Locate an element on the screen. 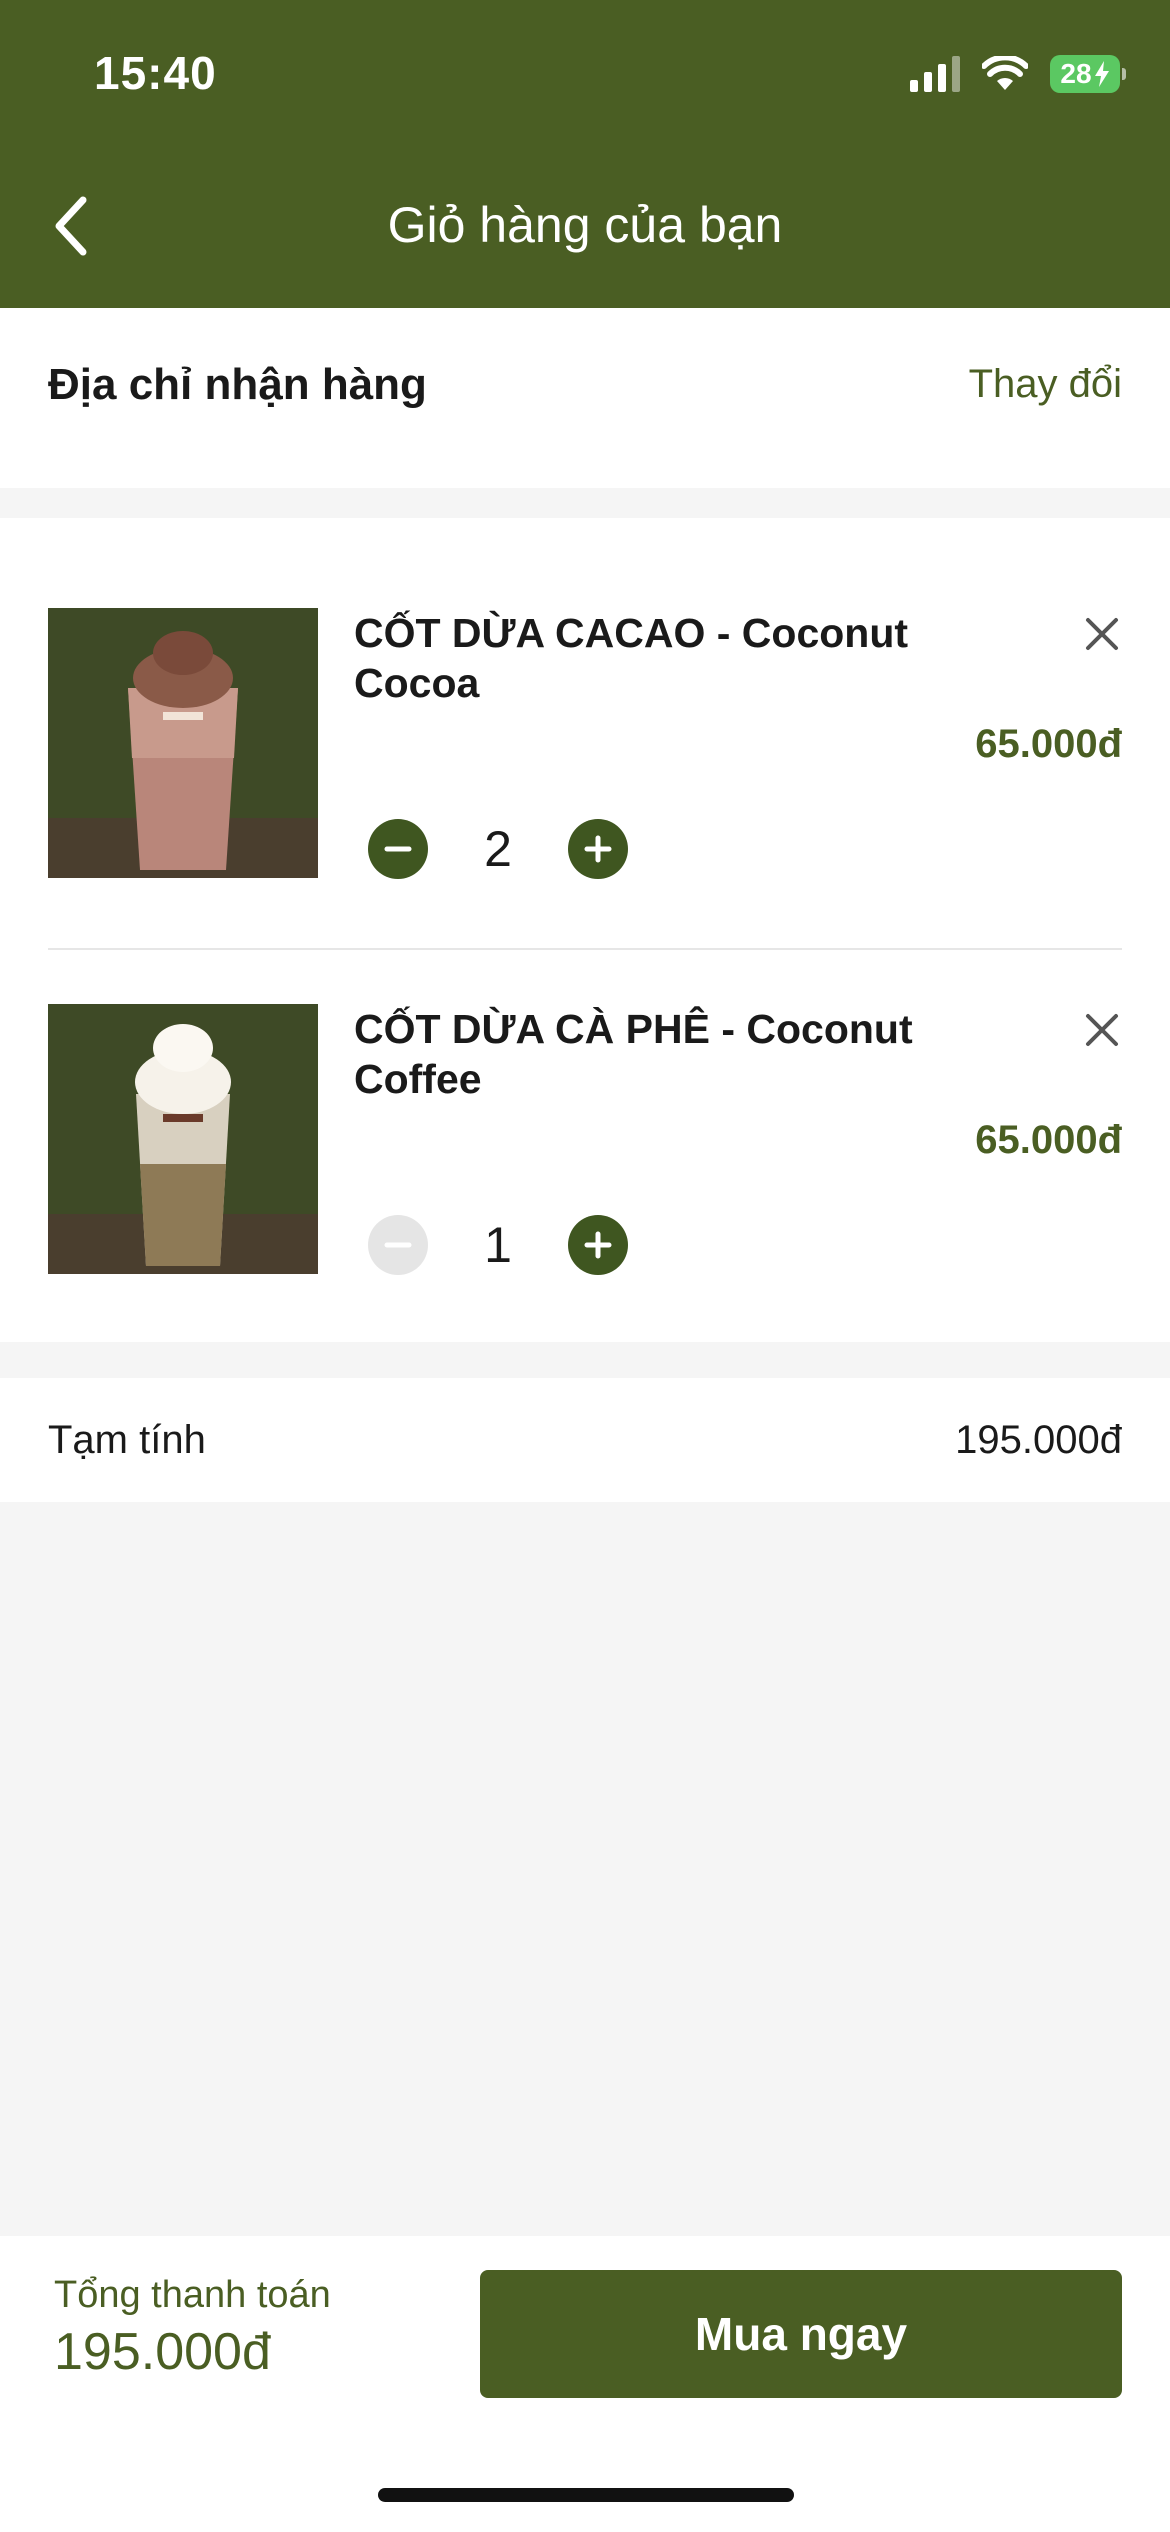 Image resolution: width=1170 pixels, height=2532 pixels. cellular-signal-icon is located at coordinates (935, 74).